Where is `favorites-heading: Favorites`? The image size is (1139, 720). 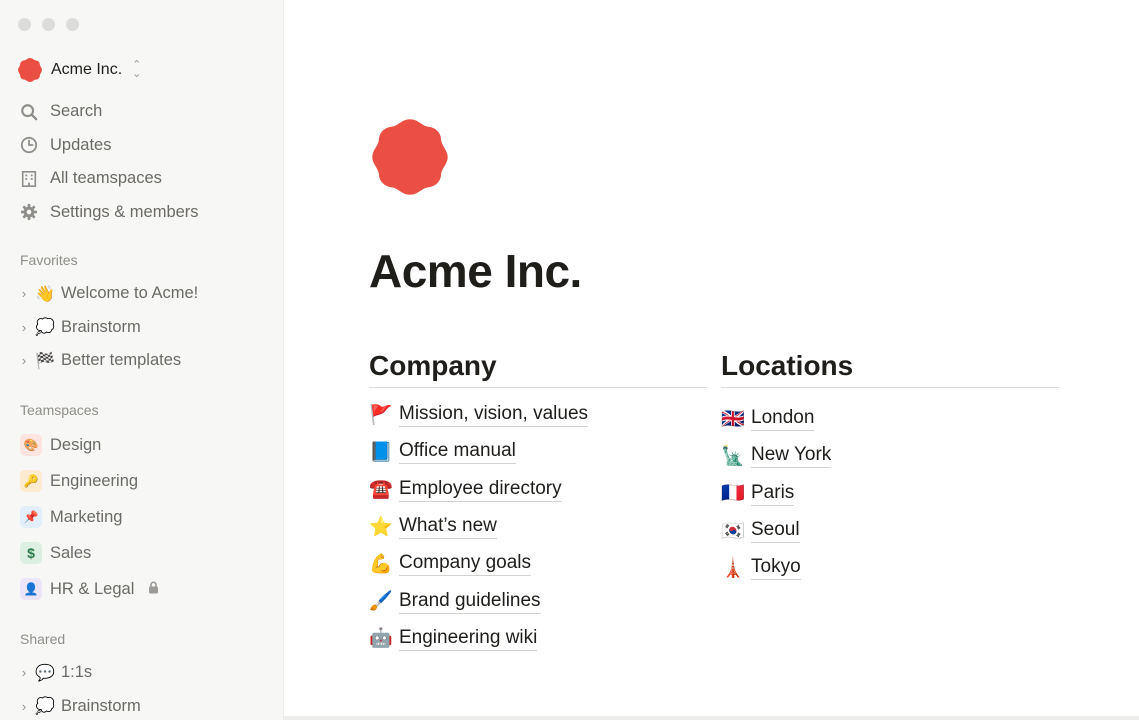 favorites-heading: Favorites is located at coordinates (49, 260).